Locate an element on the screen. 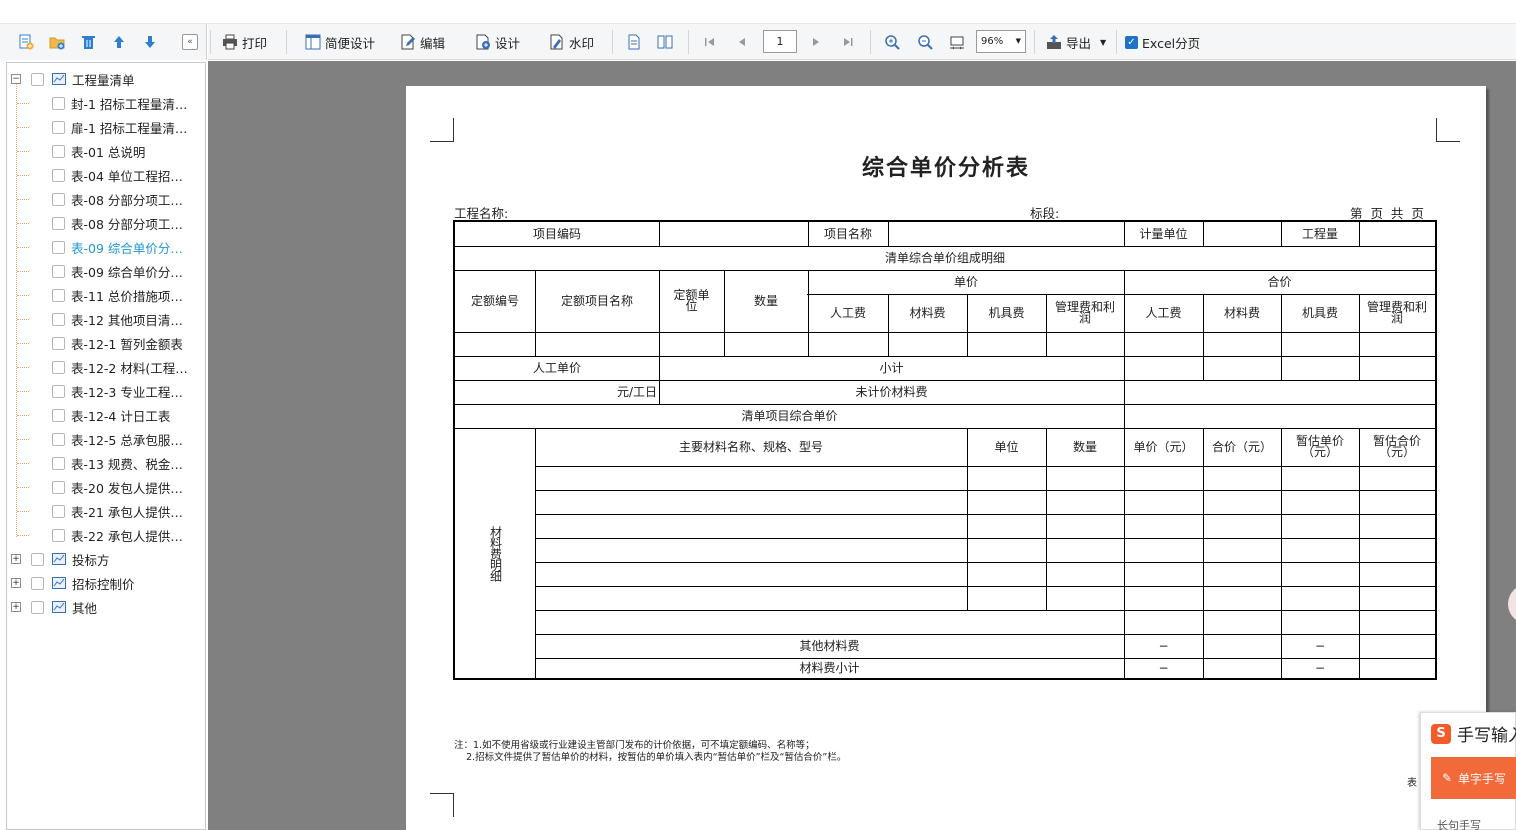 The height and width of the screenshot is (830, 1516). move-down-icon is located at coordinates (149, 42).